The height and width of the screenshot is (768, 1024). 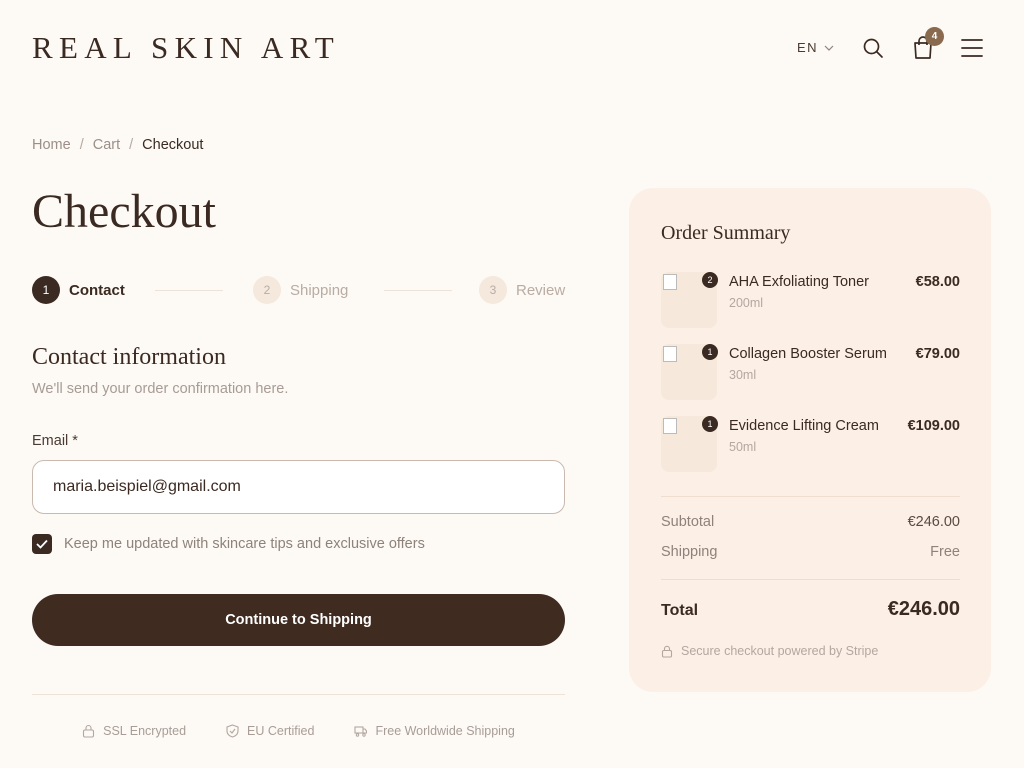 I want to click on item-size: 200ml, so click(x=746, y=303).